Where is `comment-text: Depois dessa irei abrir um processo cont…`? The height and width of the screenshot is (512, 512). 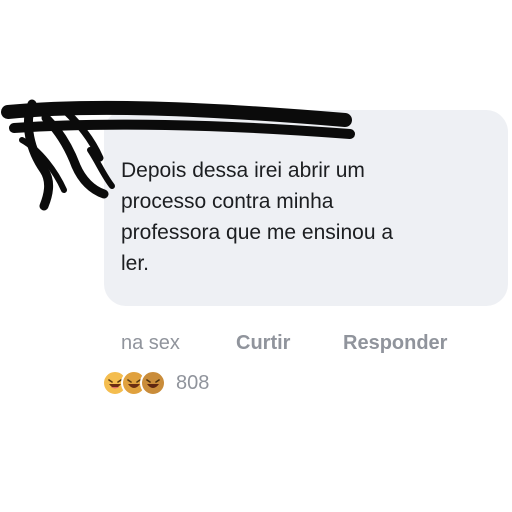 comment-text: Depois dessa irei abrir um processo cont… is located at coordinates (257, 217).